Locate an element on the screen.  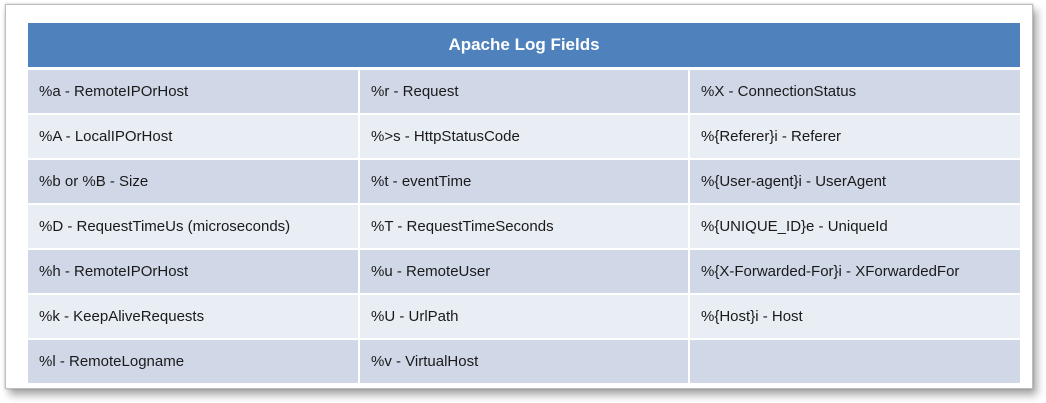
table-cell: %t - eventTime is located at coordinates (524, 182).